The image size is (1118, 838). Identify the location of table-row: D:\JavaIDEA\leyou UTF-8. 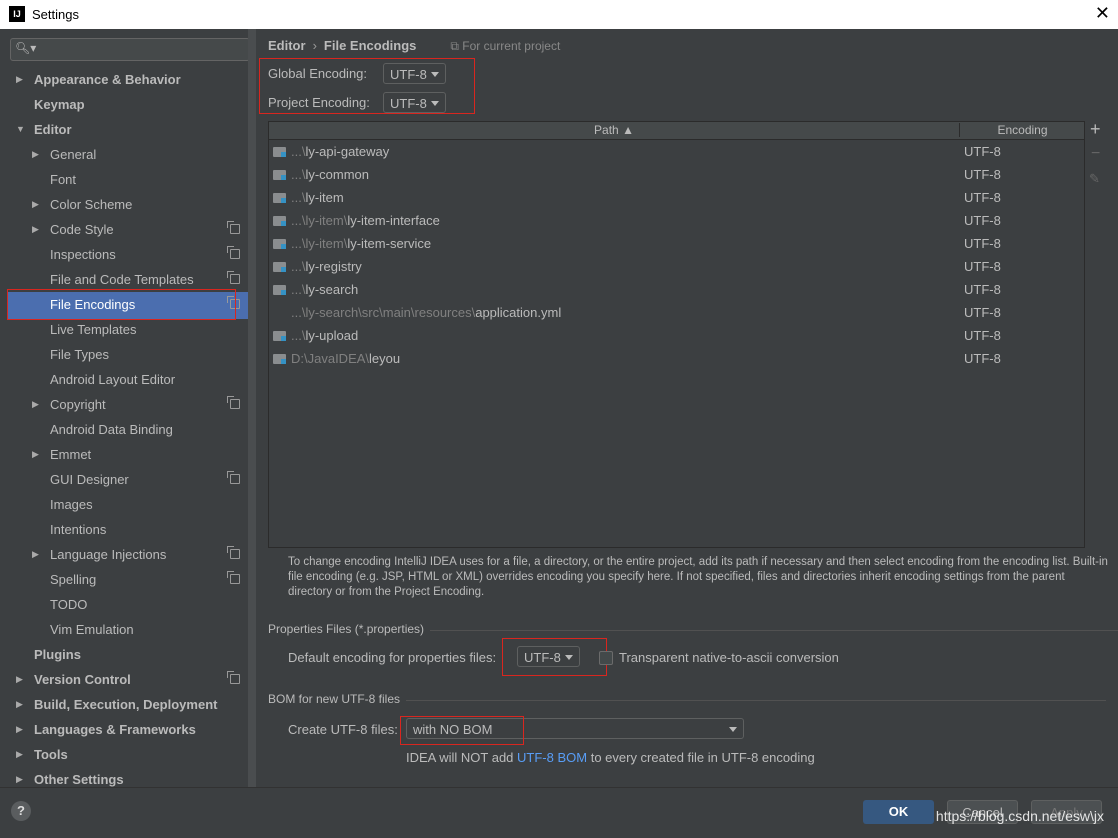
(676, 358).